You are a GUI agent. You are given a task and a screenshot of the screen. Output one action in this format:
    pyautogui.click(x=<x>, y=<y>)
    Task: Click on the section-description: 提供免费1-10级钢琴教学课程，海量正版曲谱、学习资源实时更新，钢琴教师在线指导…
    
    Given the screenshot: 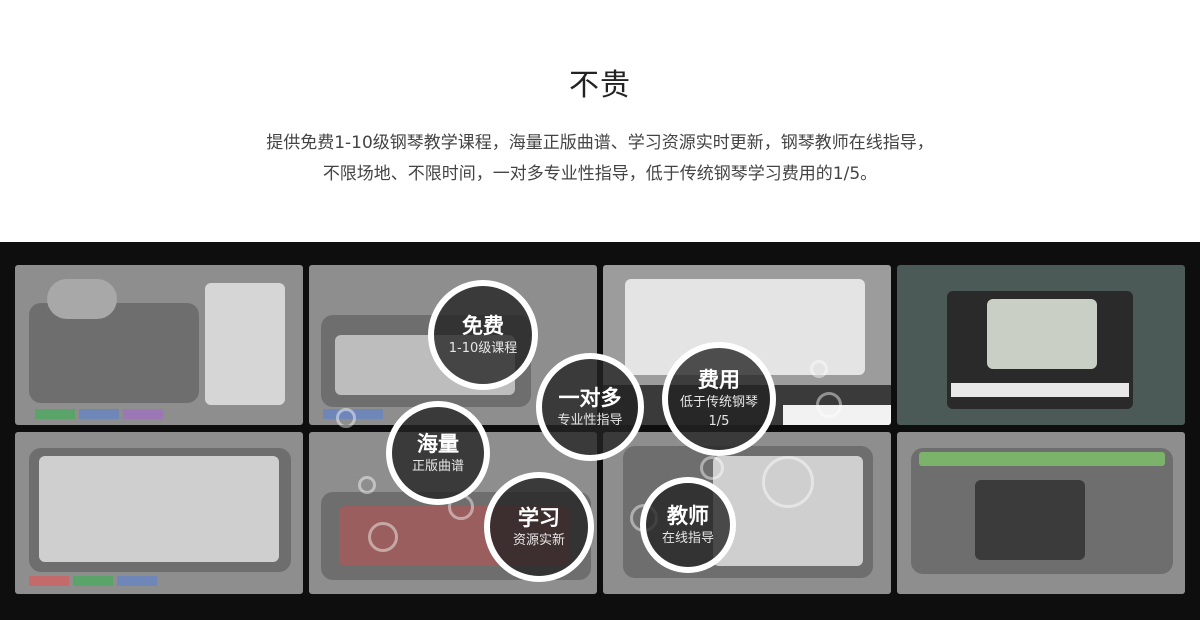 What is the action you would take?
    pyautogui.click(x=600, y=159)
    